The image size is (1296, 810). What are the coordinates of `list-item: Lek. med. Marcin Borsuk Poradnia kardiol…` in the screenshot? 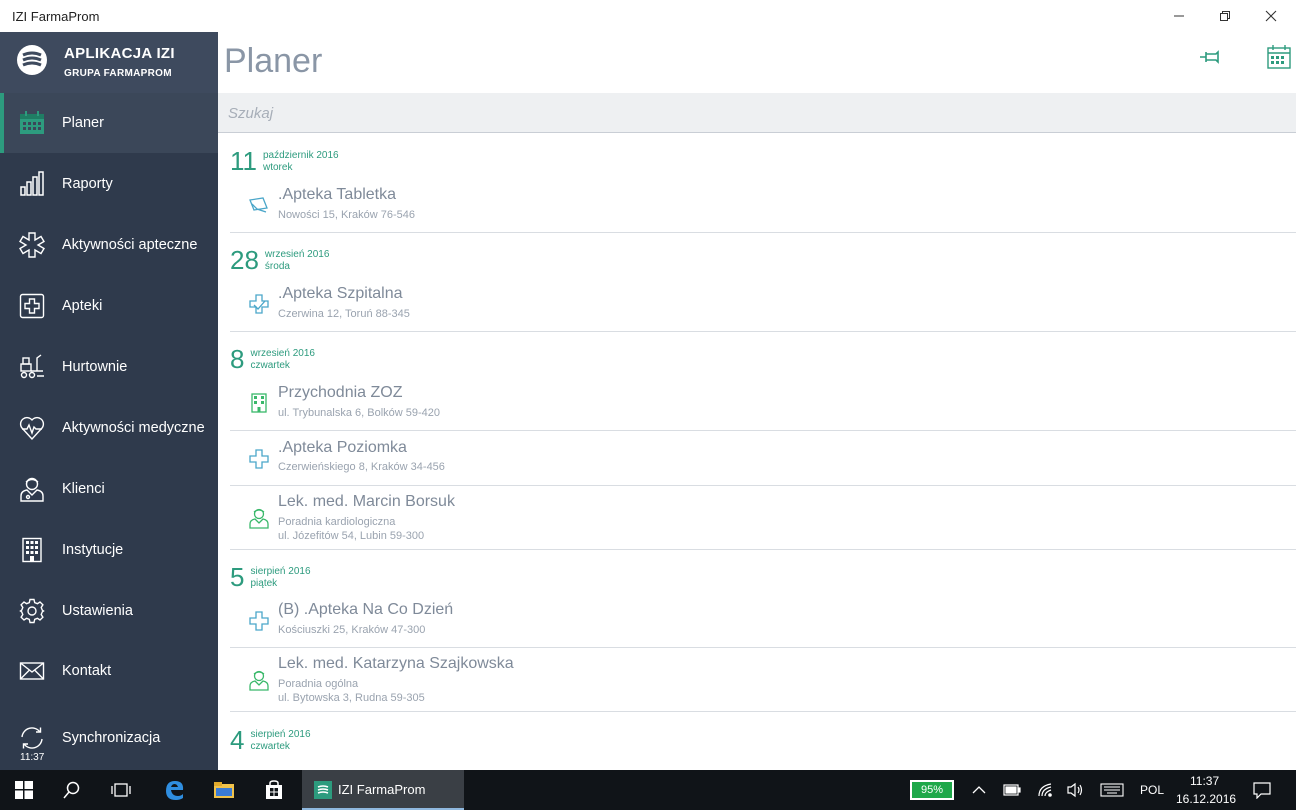 It's located at (763, 518).